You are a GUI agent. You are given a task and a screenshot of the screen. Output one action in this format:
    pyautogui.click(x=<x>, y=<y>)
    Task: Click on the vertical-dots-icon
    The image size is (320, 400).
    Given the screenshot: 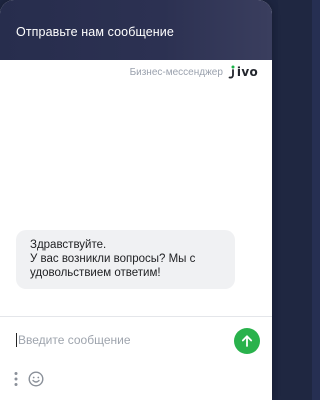 What is the action you would take?
    pyautogui.click(x=16, y=379)
    